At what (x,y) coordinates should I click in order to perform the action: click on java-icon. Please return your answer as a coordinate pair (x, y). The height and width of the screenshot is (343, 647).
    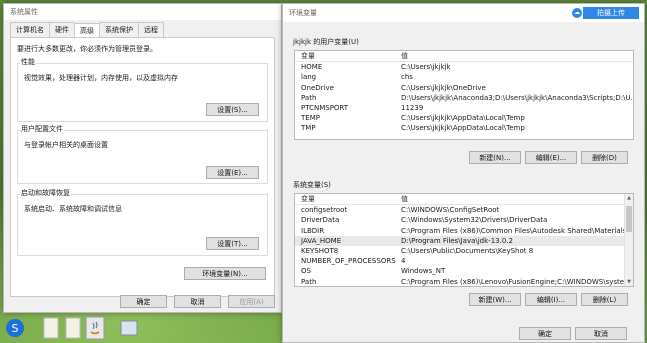
    Looking at the image, I should click on (95, 328).